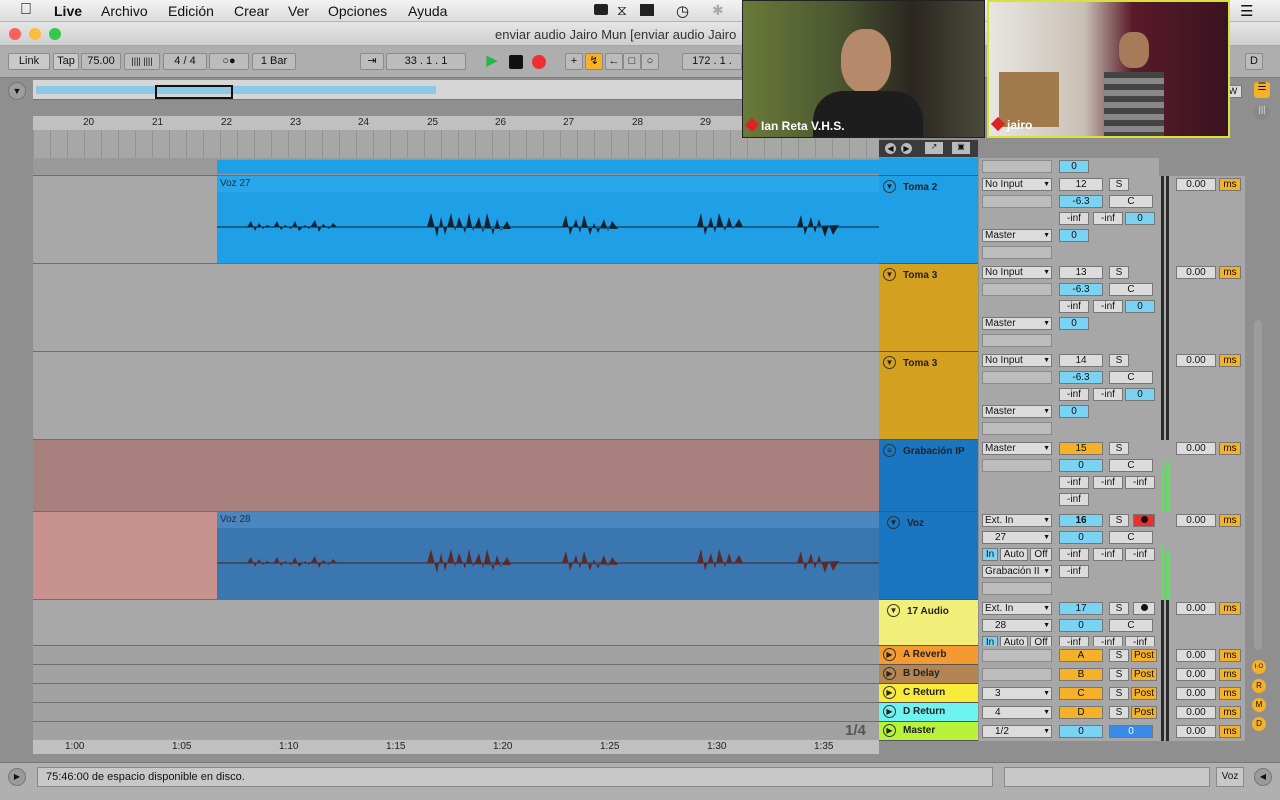  I want to click on group-fold-icon: ≡, so click(889, 450).